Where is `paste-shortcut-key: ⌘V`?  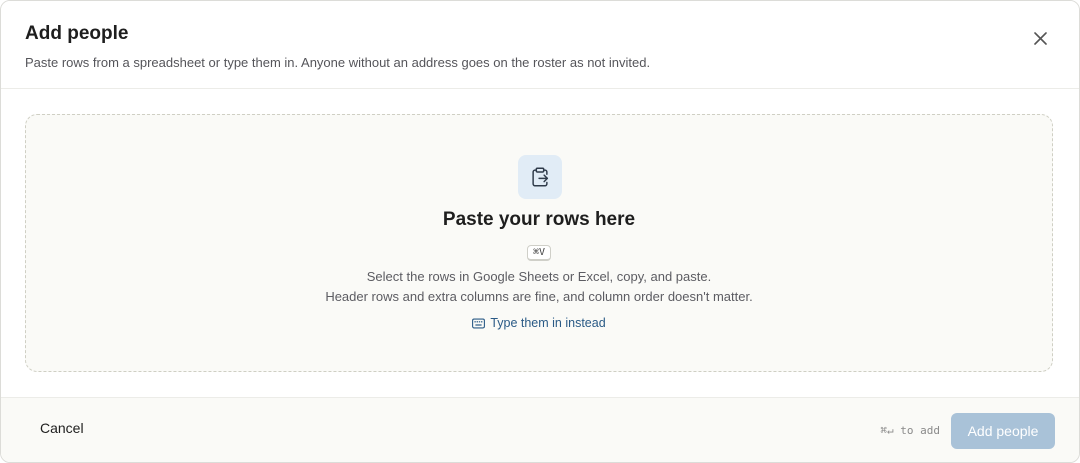 paste-shortcut-key: ⌘V is located at coordinates (539, 253).